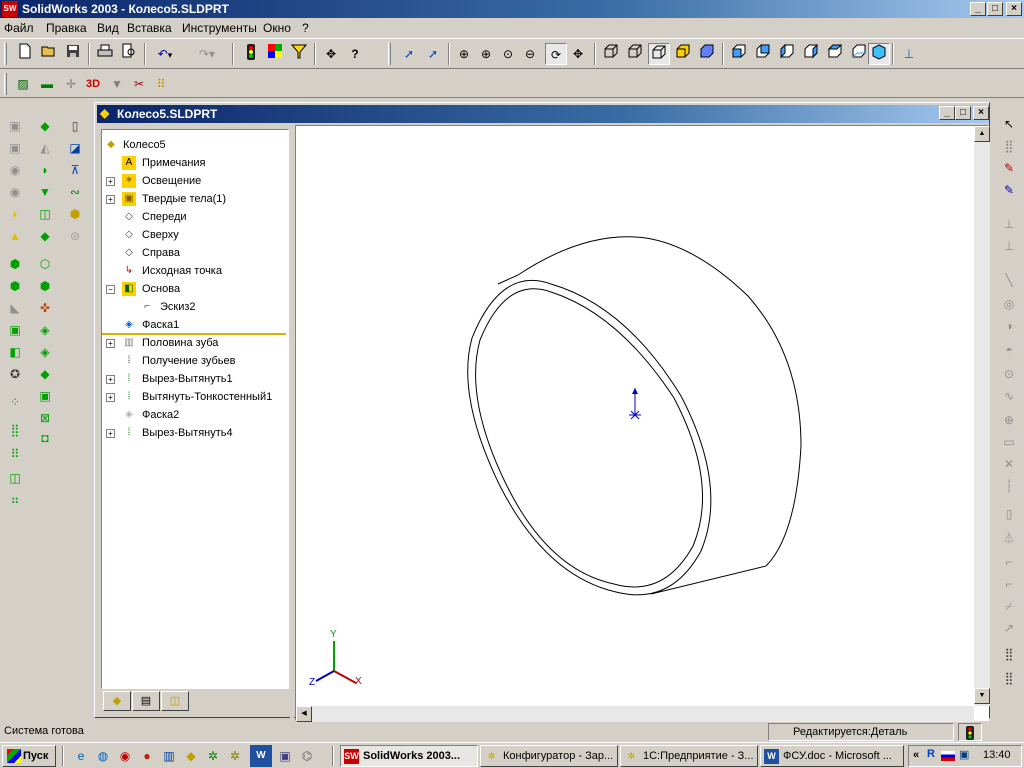 The image size is (1024, 768). What do you see at coordinates (194, 334) in the screenshot?
I see `rollback-bar` at bounding box center [194, 334].